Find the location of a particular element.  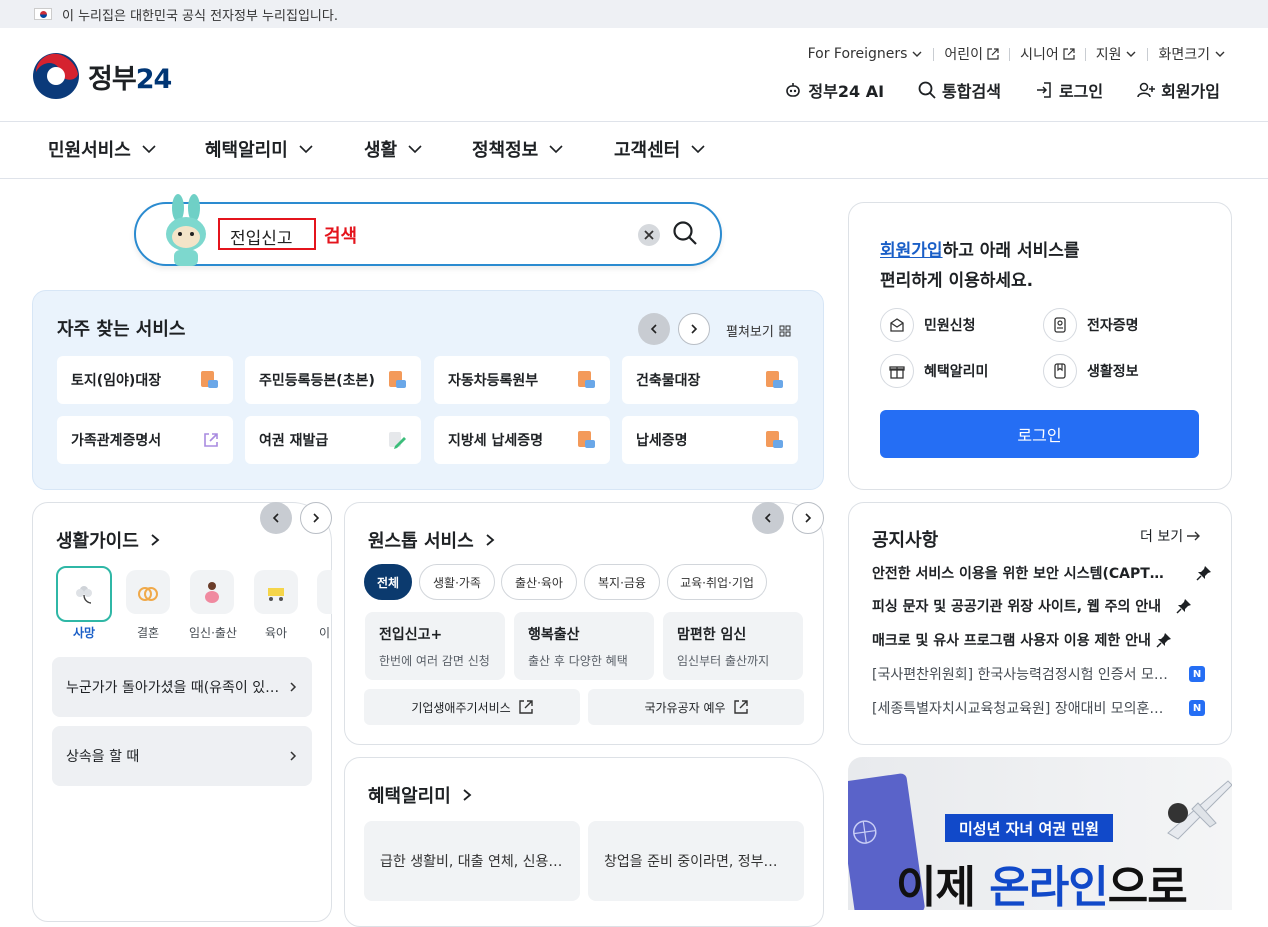

clear-search-button is located at coordinates (649, 235).